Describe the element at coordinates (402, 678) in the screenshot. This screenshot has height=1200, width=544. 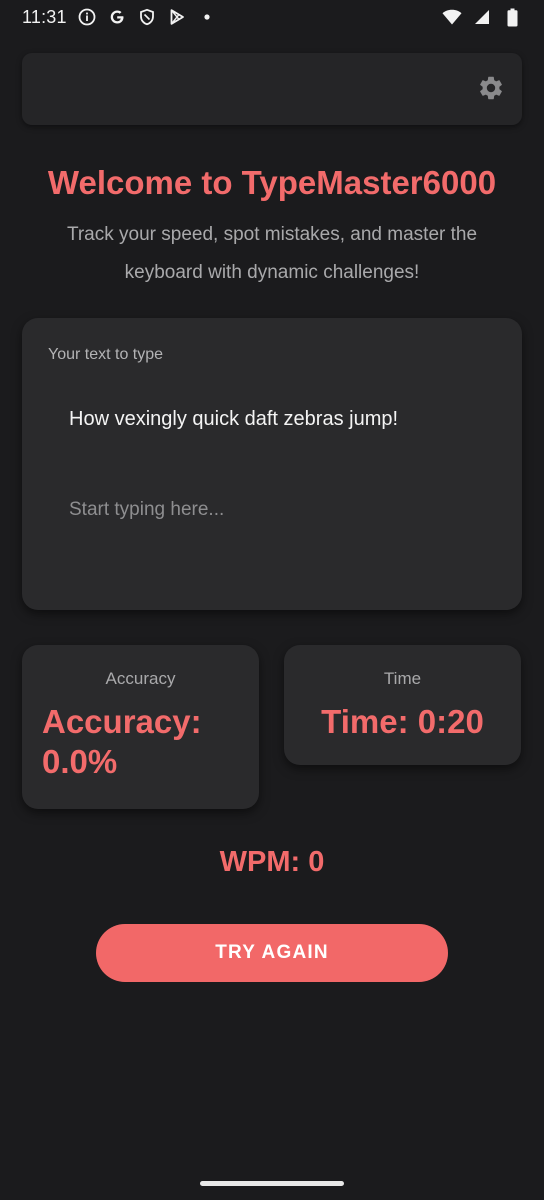
I see `time-label: Time` at that location.